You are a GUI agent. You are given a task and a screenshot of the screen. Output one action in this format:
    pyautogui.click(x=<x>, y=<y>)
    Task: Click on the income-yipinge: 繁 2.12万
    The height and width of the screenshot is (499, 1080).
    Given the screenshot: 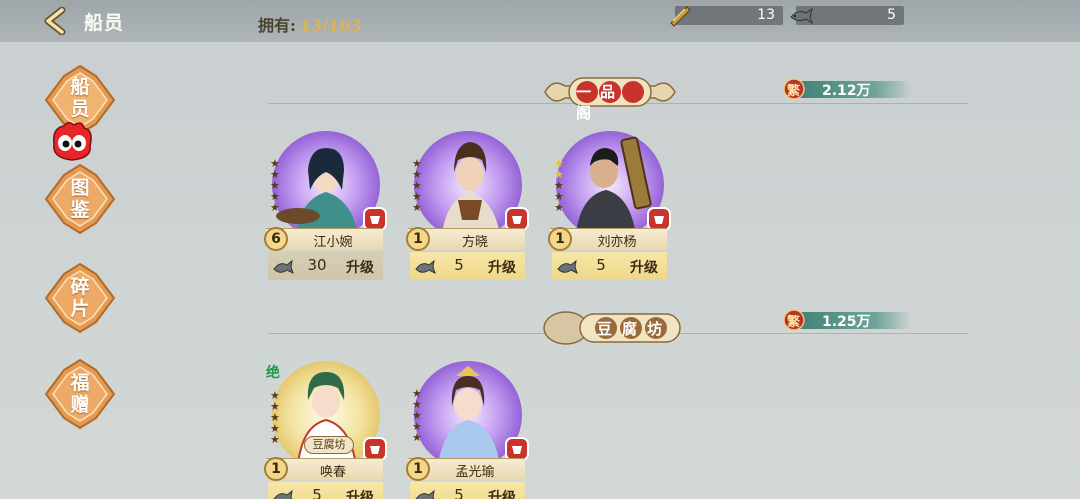 What is the action you would take?
    pyautogui.click(x=847, y=89)
    